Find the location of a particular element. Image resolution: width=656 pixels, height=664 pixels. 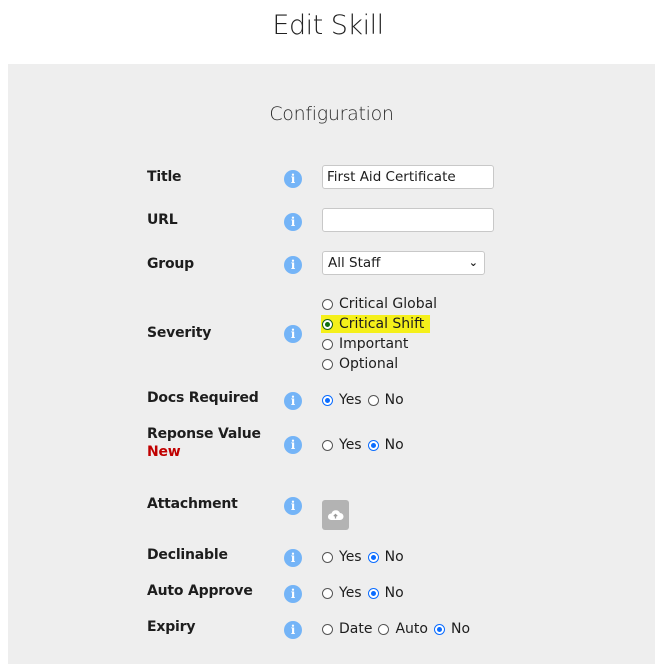

response-value-label: Reponse Value New is located at coordinates (204, 443).